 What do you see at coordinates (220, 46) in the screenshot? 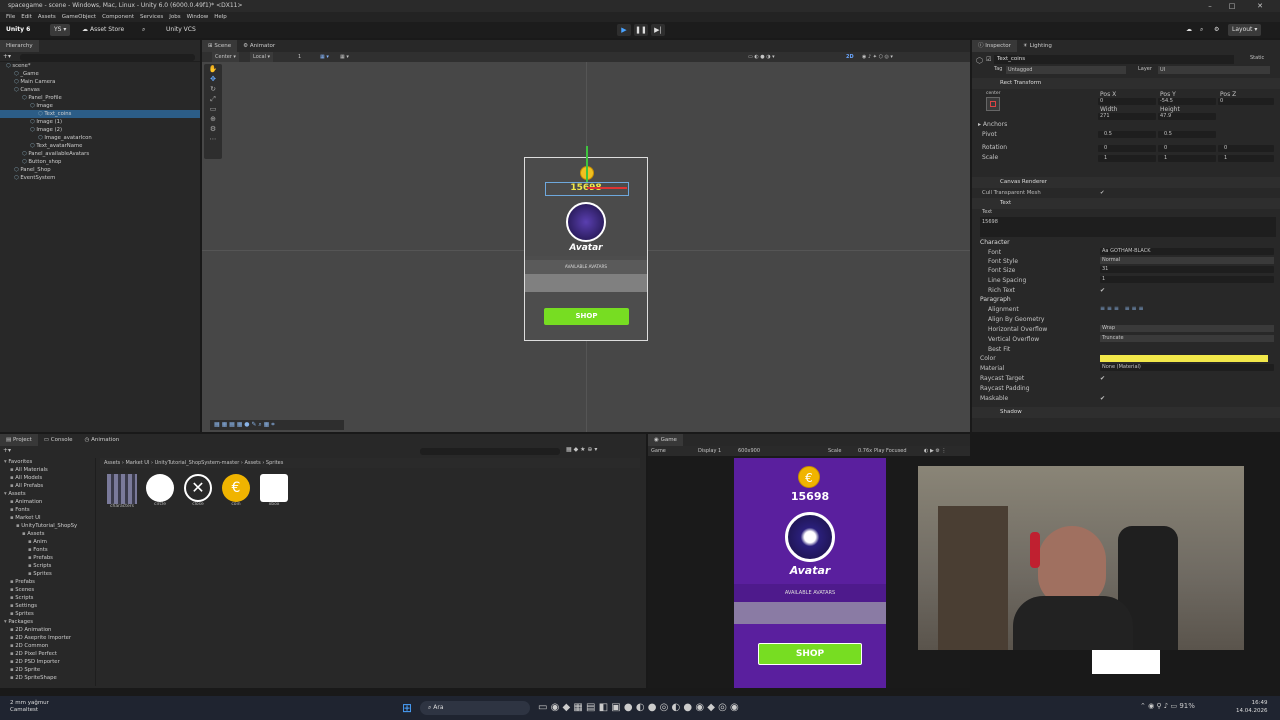
I see `tab-scene: ⊞ Scene` at bounding box center [220, 46].